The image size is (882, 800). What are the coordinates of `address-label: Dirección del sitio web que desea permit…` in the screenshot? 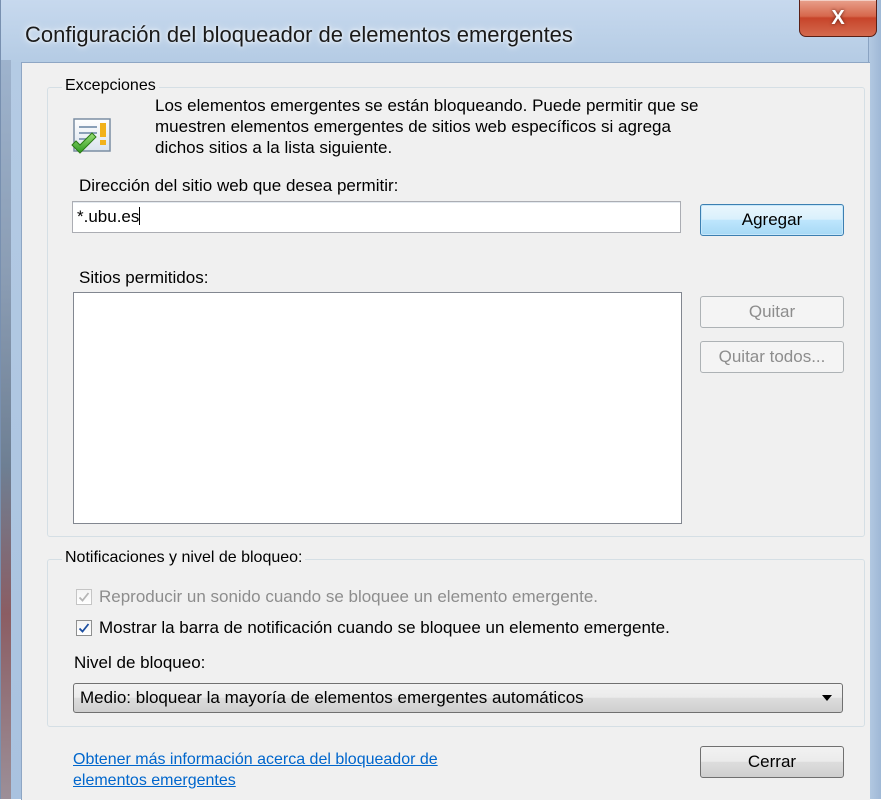 It's located at (239, 185).